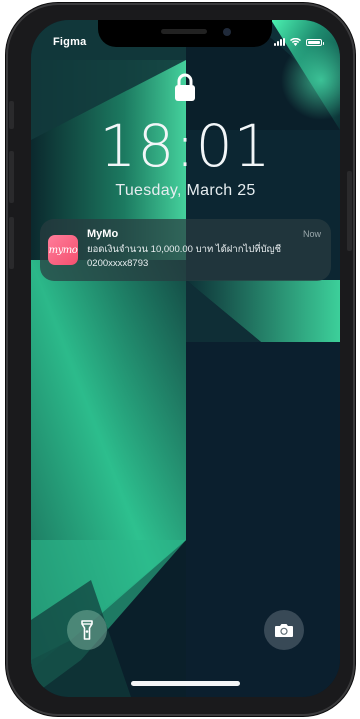  What do you see at coordinates (295, 42) in the screenshot?
I see `wifi-icon` at bounding box center [295, 42].